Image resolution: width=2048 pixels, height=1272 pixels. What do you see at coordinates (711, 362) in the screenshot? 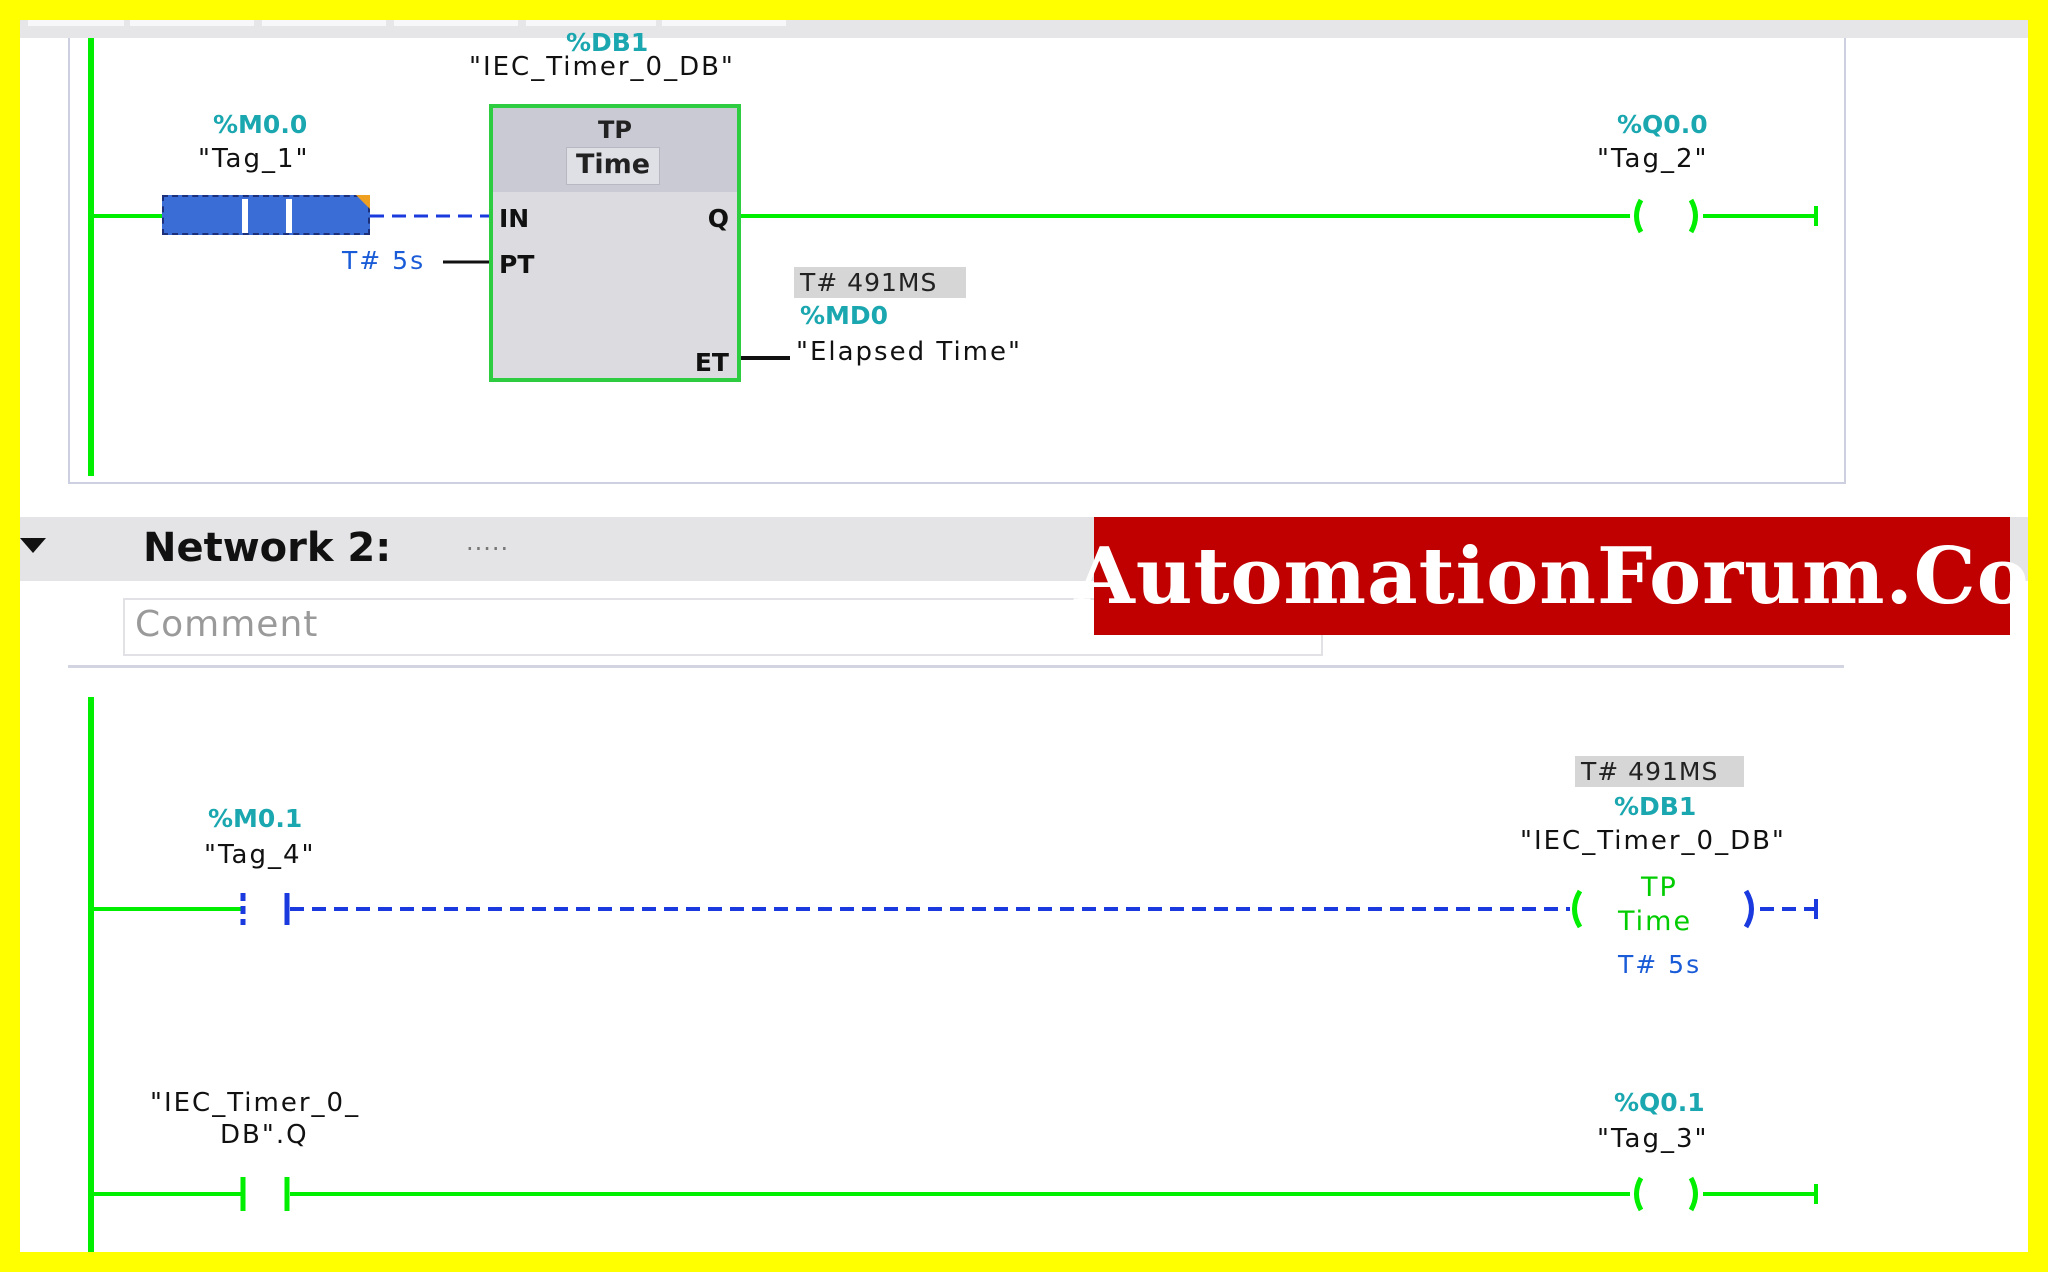
I see `pin-et: ET` at bounding box center [711, 362].